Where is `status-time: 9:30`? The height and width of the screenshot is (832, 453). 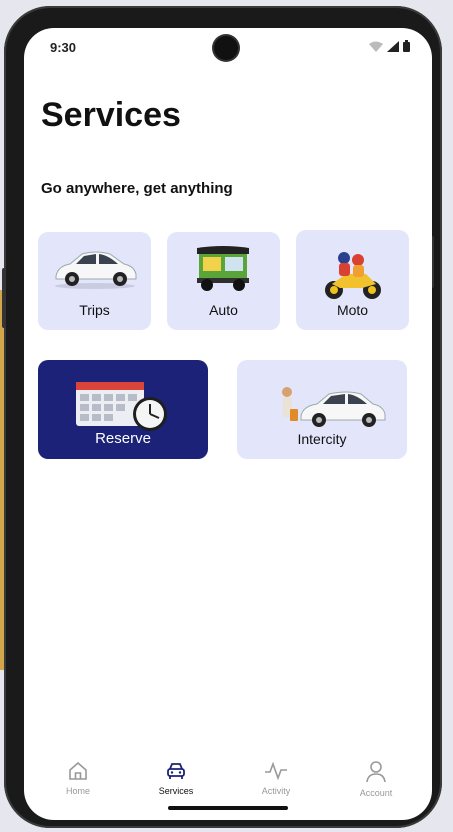 status-time: 9:30 is located at coordinates (63, 47).